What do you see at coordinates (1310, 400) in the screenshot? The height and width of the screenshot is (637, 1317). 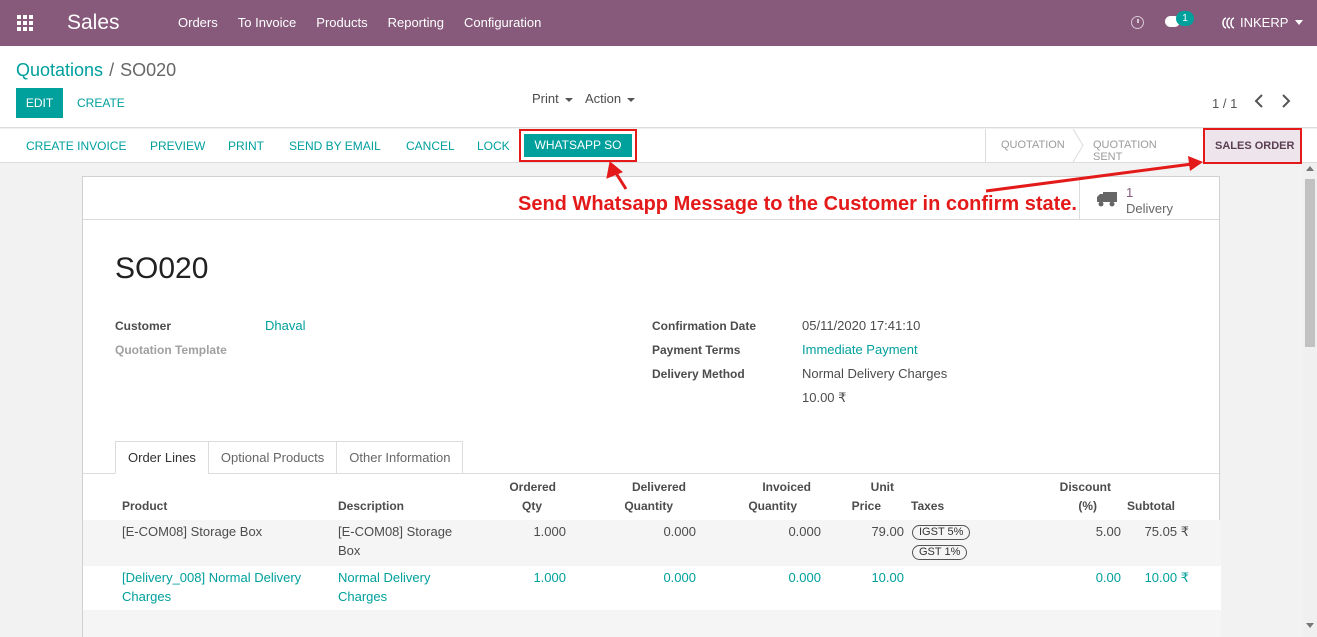 I see `page-scrollbar` at bounding box center [1310, 400].